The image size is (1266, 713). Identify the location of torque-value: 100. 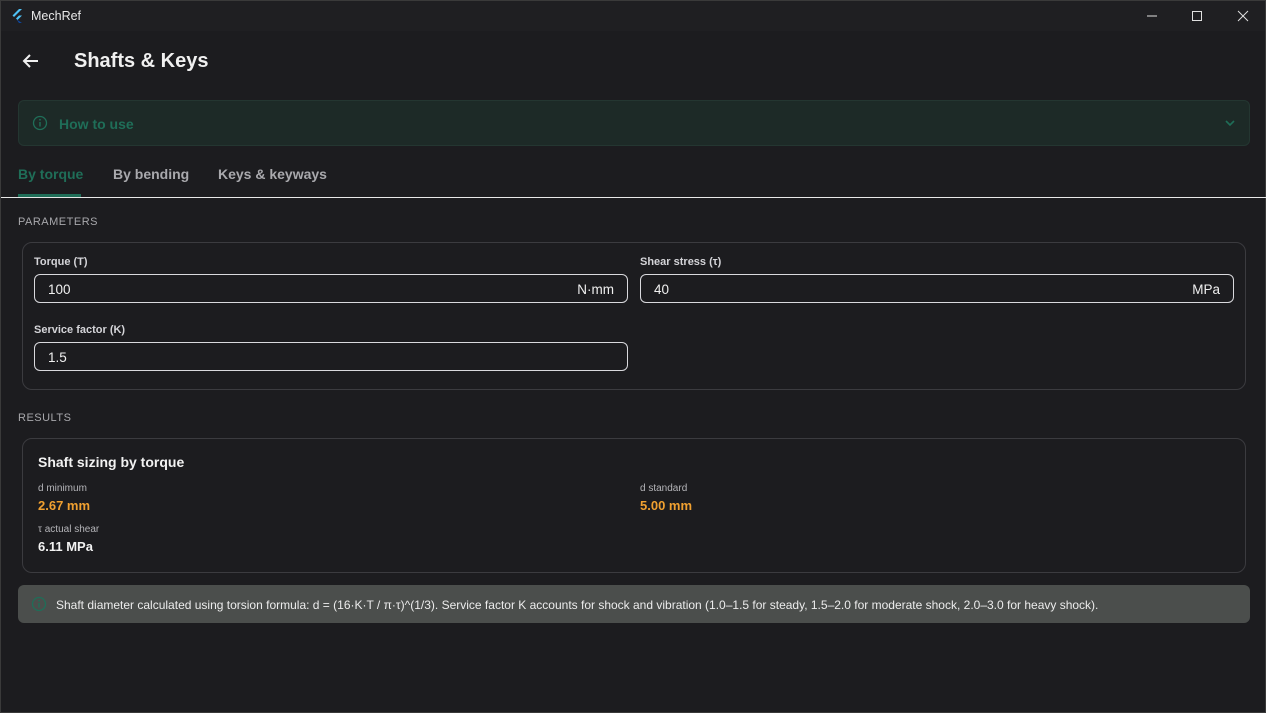
(59, 289).